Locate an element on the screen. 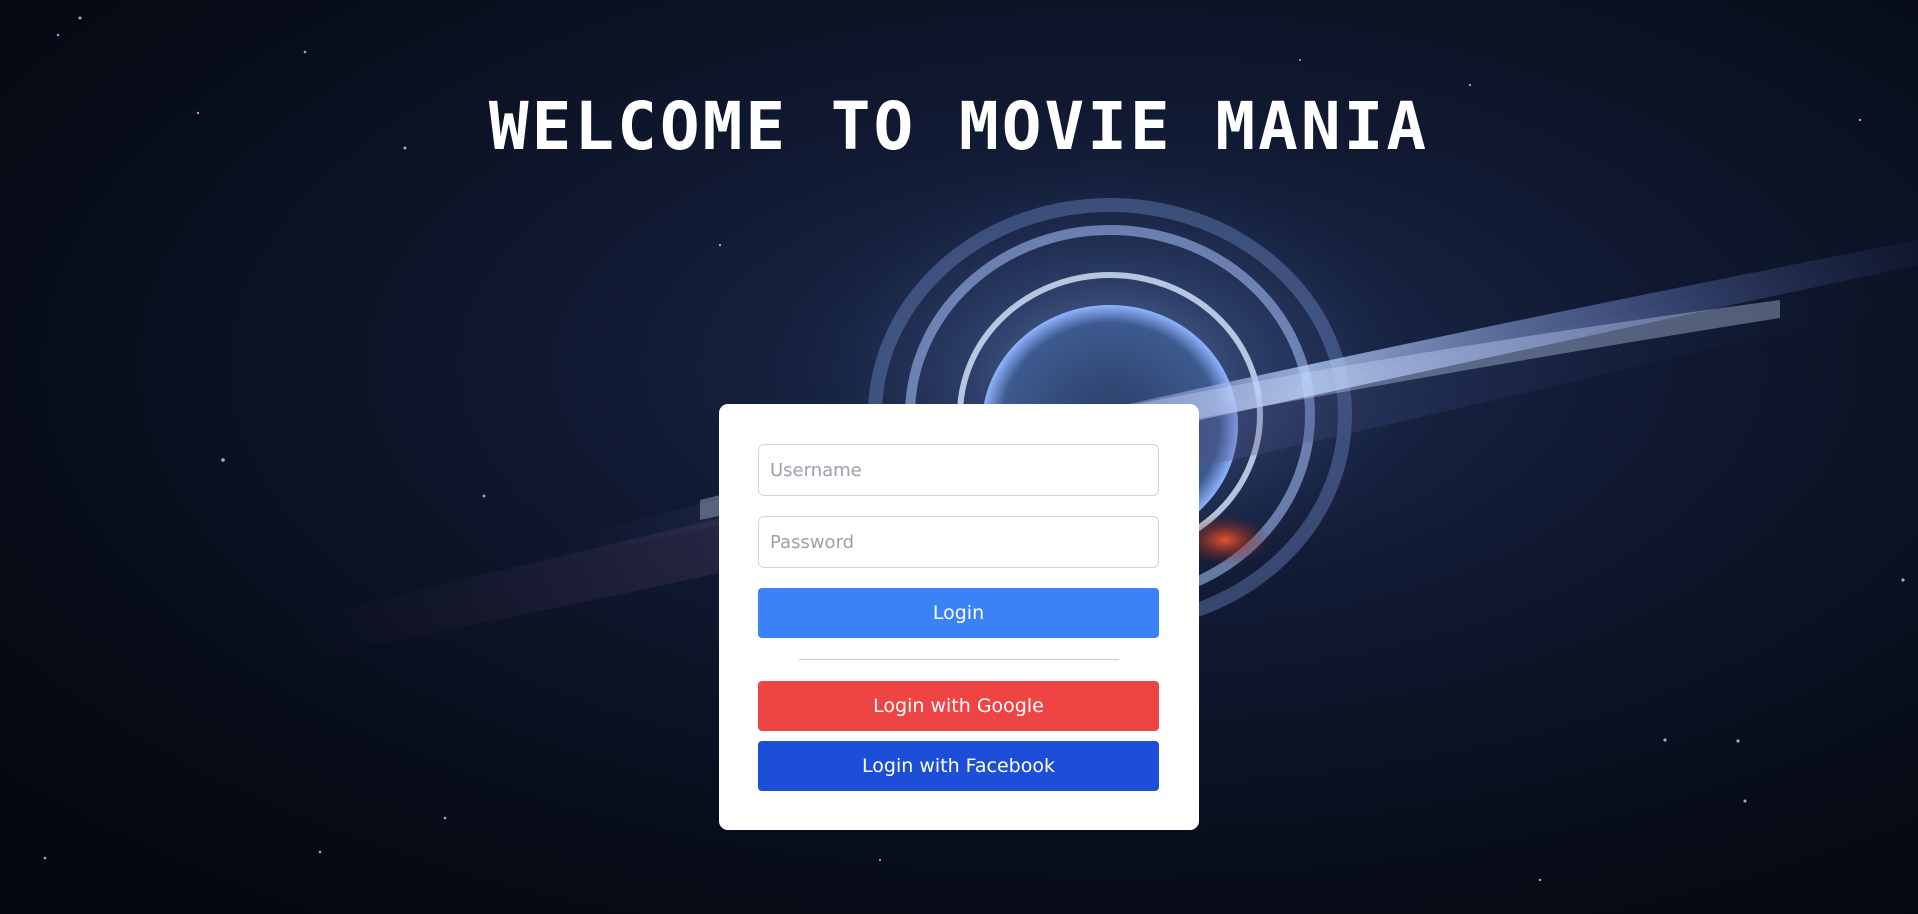  login-button: Login is located at coordinates (958, 613).